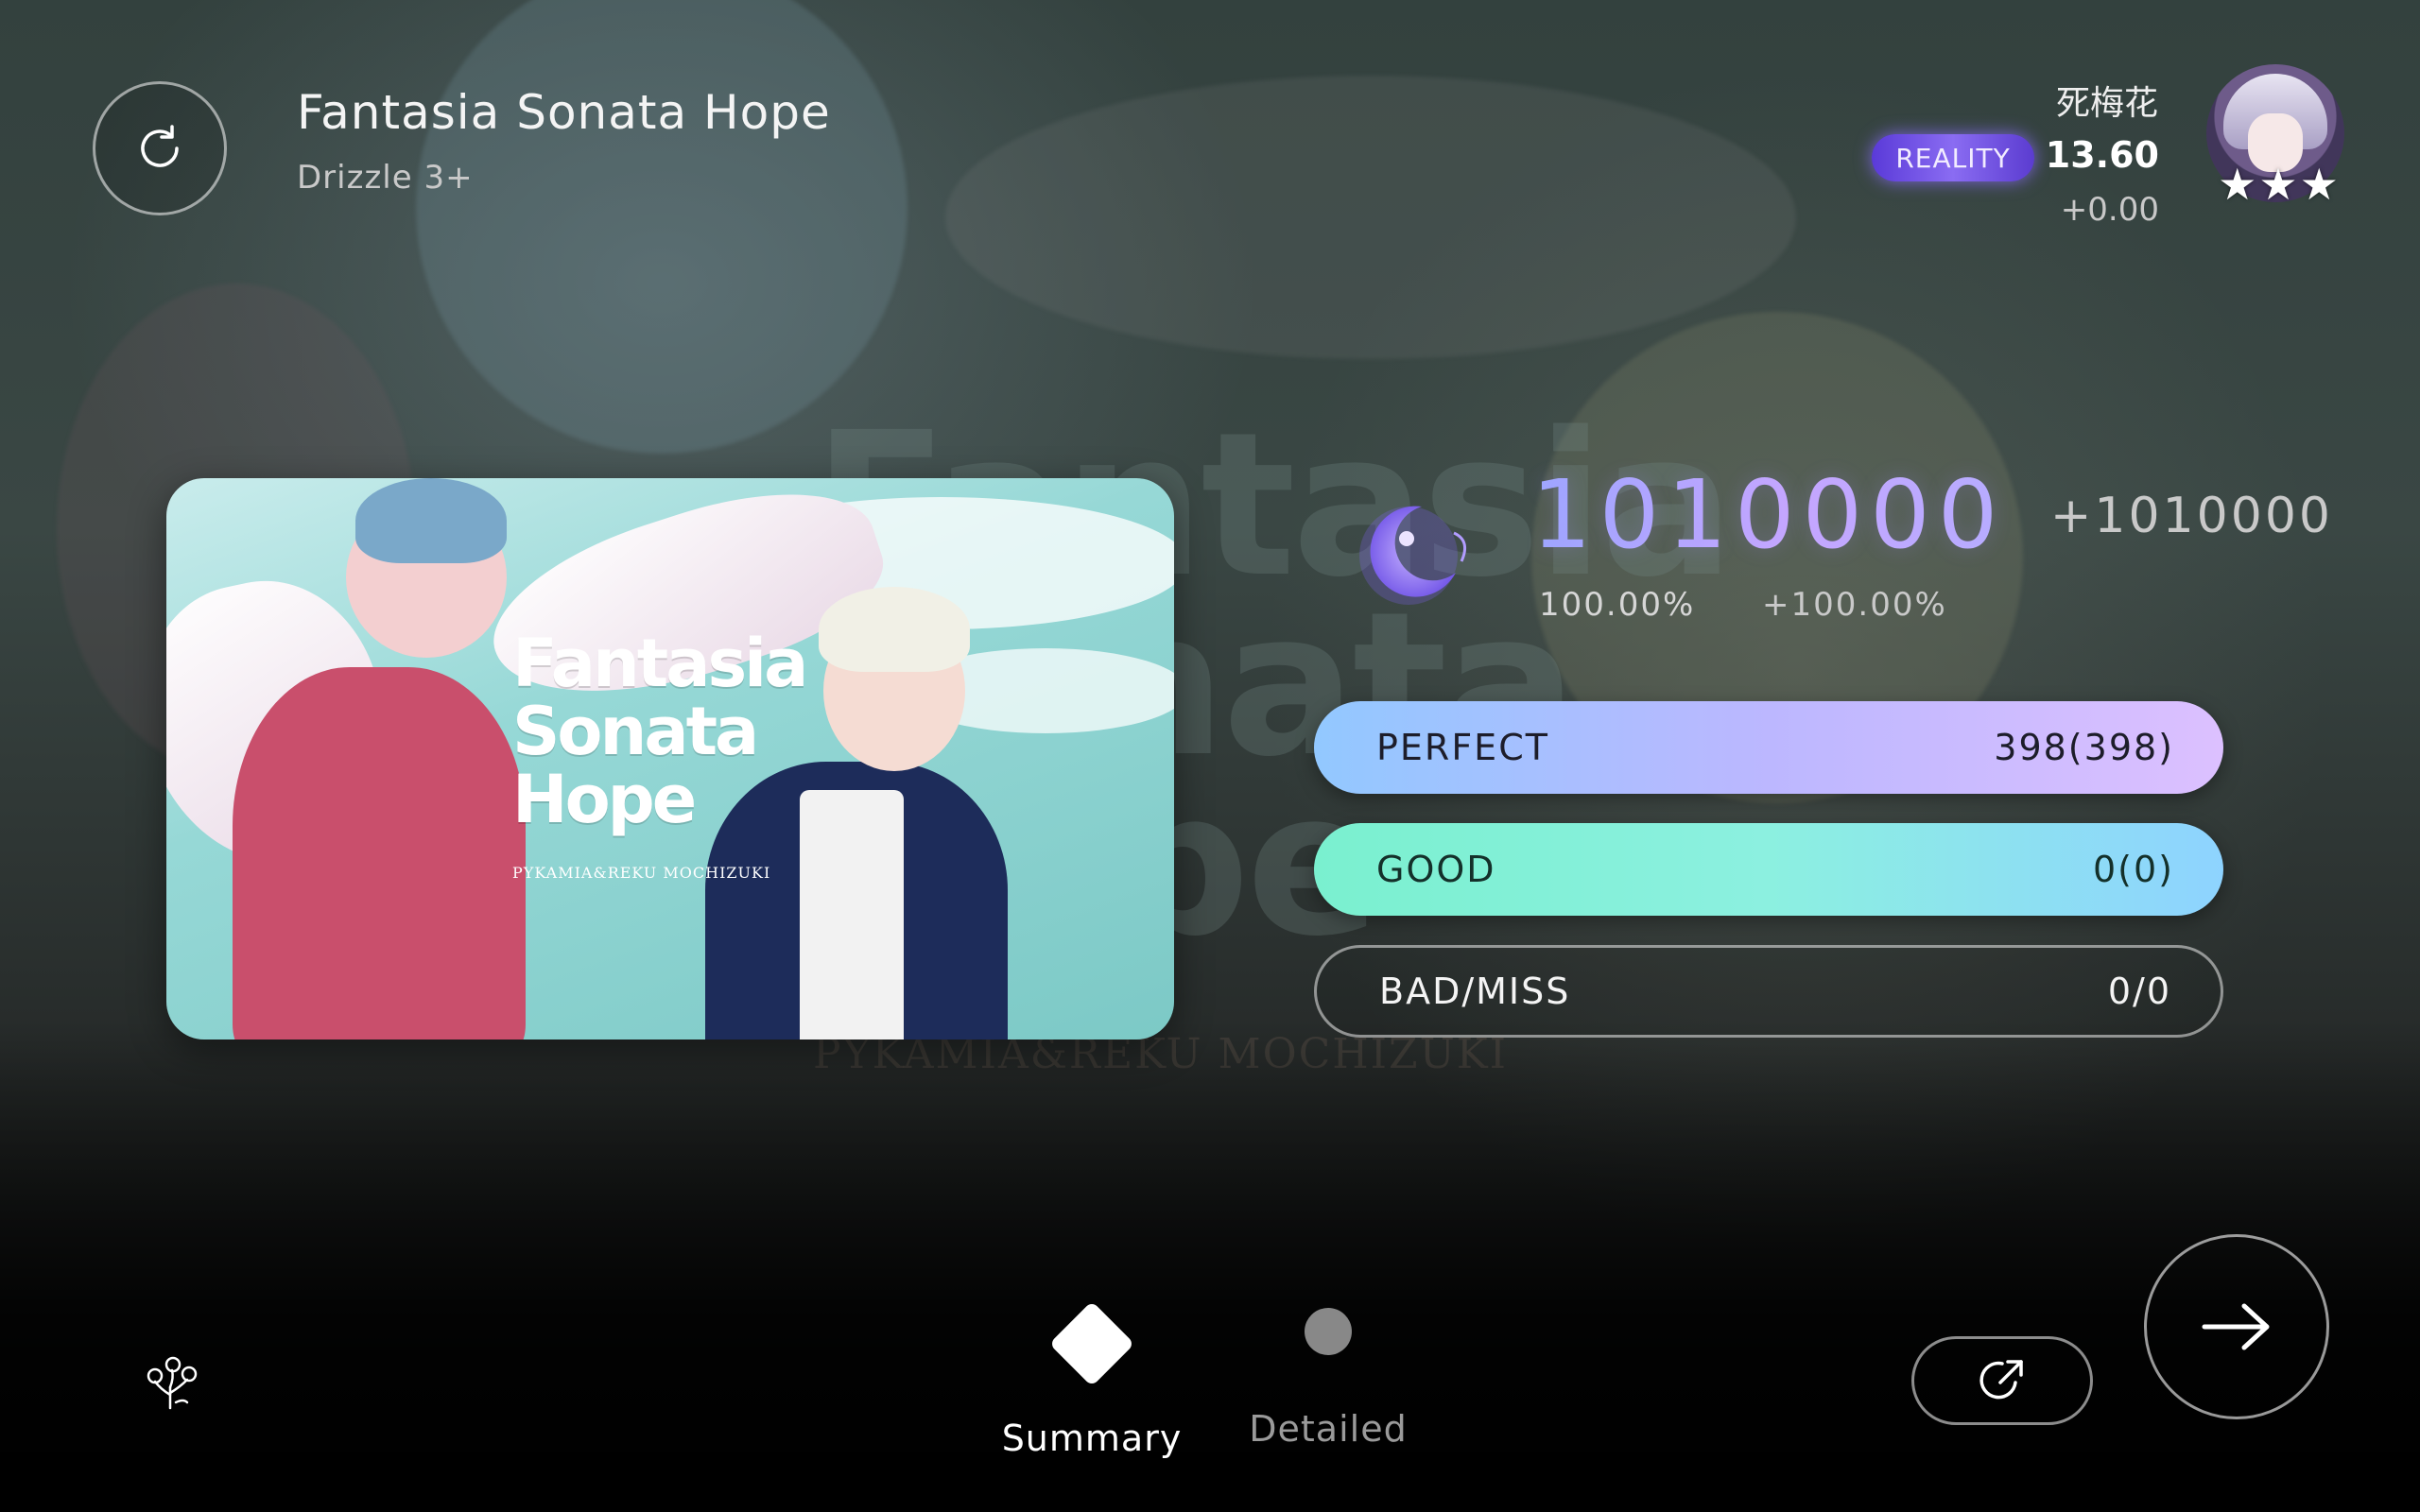 Image resolution: width=2420 pixels, height=1512 pixels. Describe the element at coordinates (2102, 155) in the screenshot. I see `player-rating: 13.60` at that location.